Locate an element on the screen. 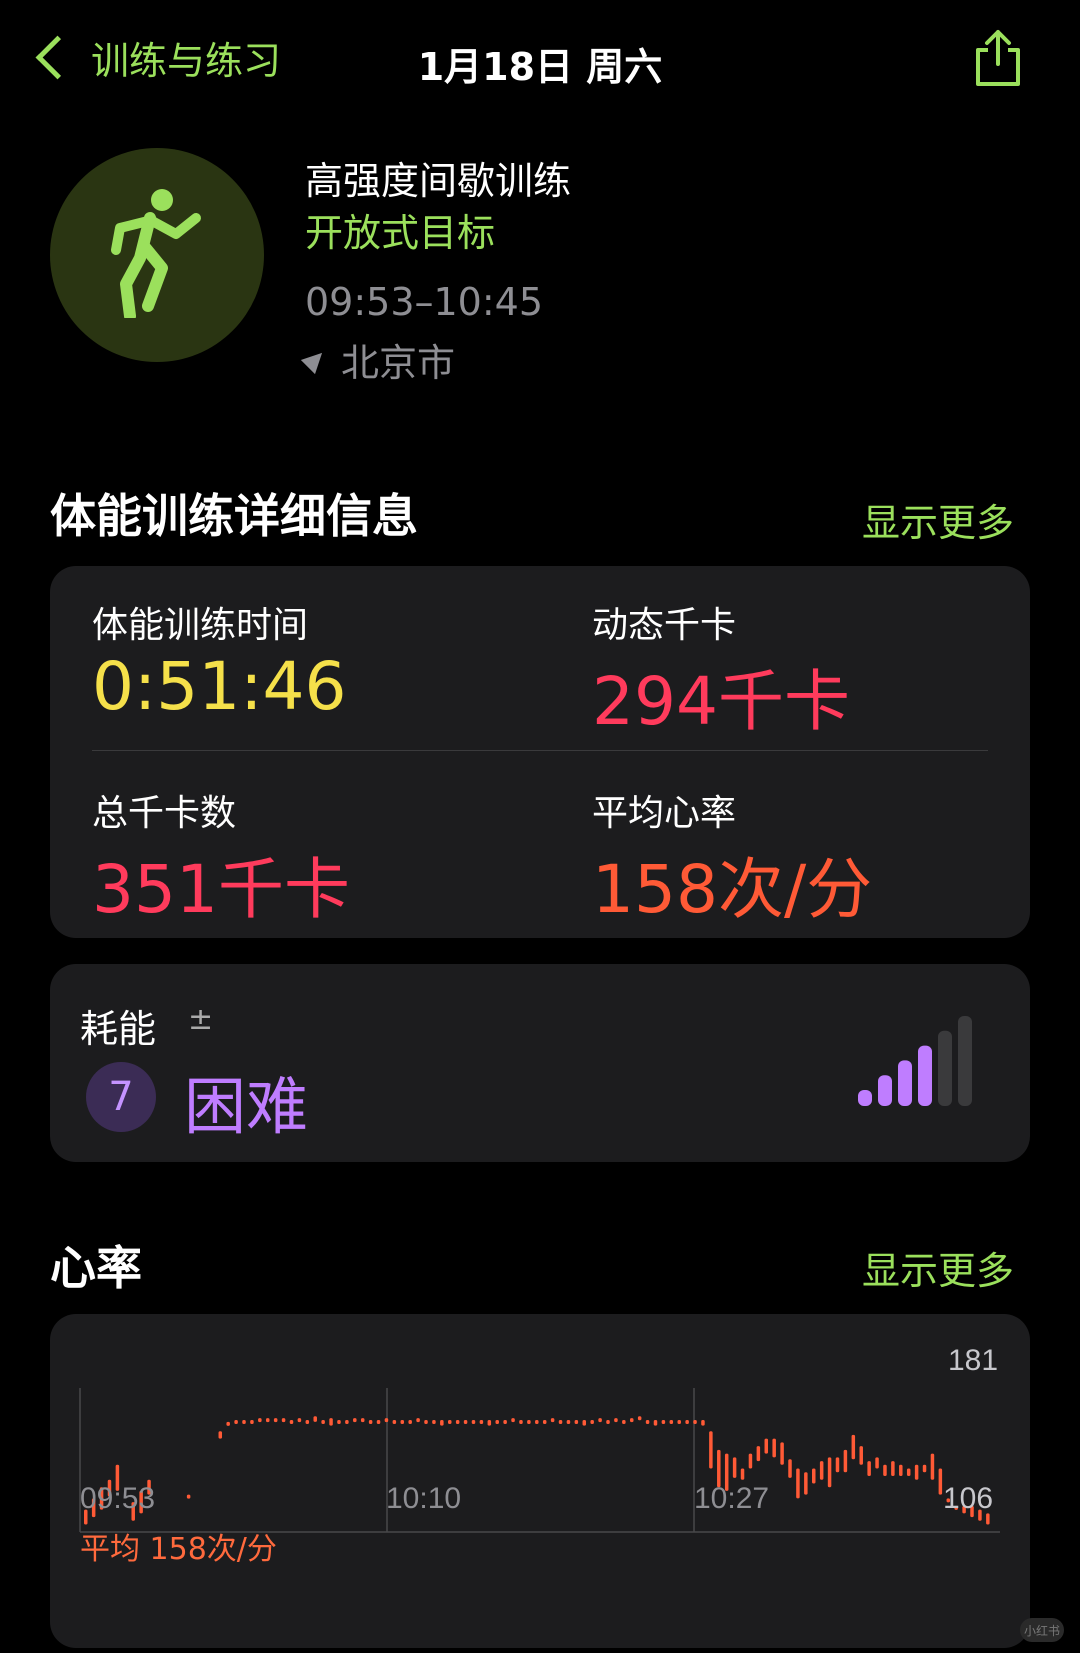  workout-location: 北京市 is located at coordinates (378, 359).